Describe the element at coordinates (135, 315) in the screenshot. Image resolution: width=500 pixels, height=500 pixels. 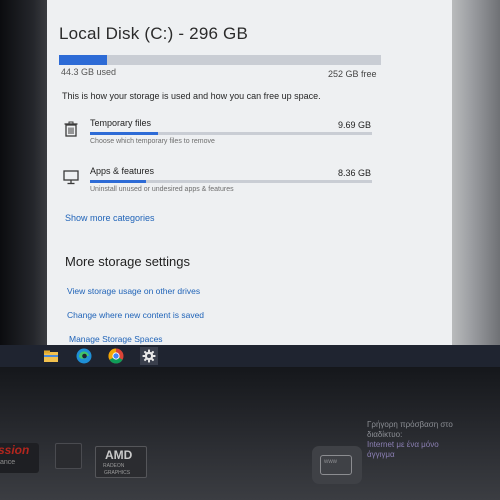
I see `change-new-content-location-link: Change where new content is saved` at that location.